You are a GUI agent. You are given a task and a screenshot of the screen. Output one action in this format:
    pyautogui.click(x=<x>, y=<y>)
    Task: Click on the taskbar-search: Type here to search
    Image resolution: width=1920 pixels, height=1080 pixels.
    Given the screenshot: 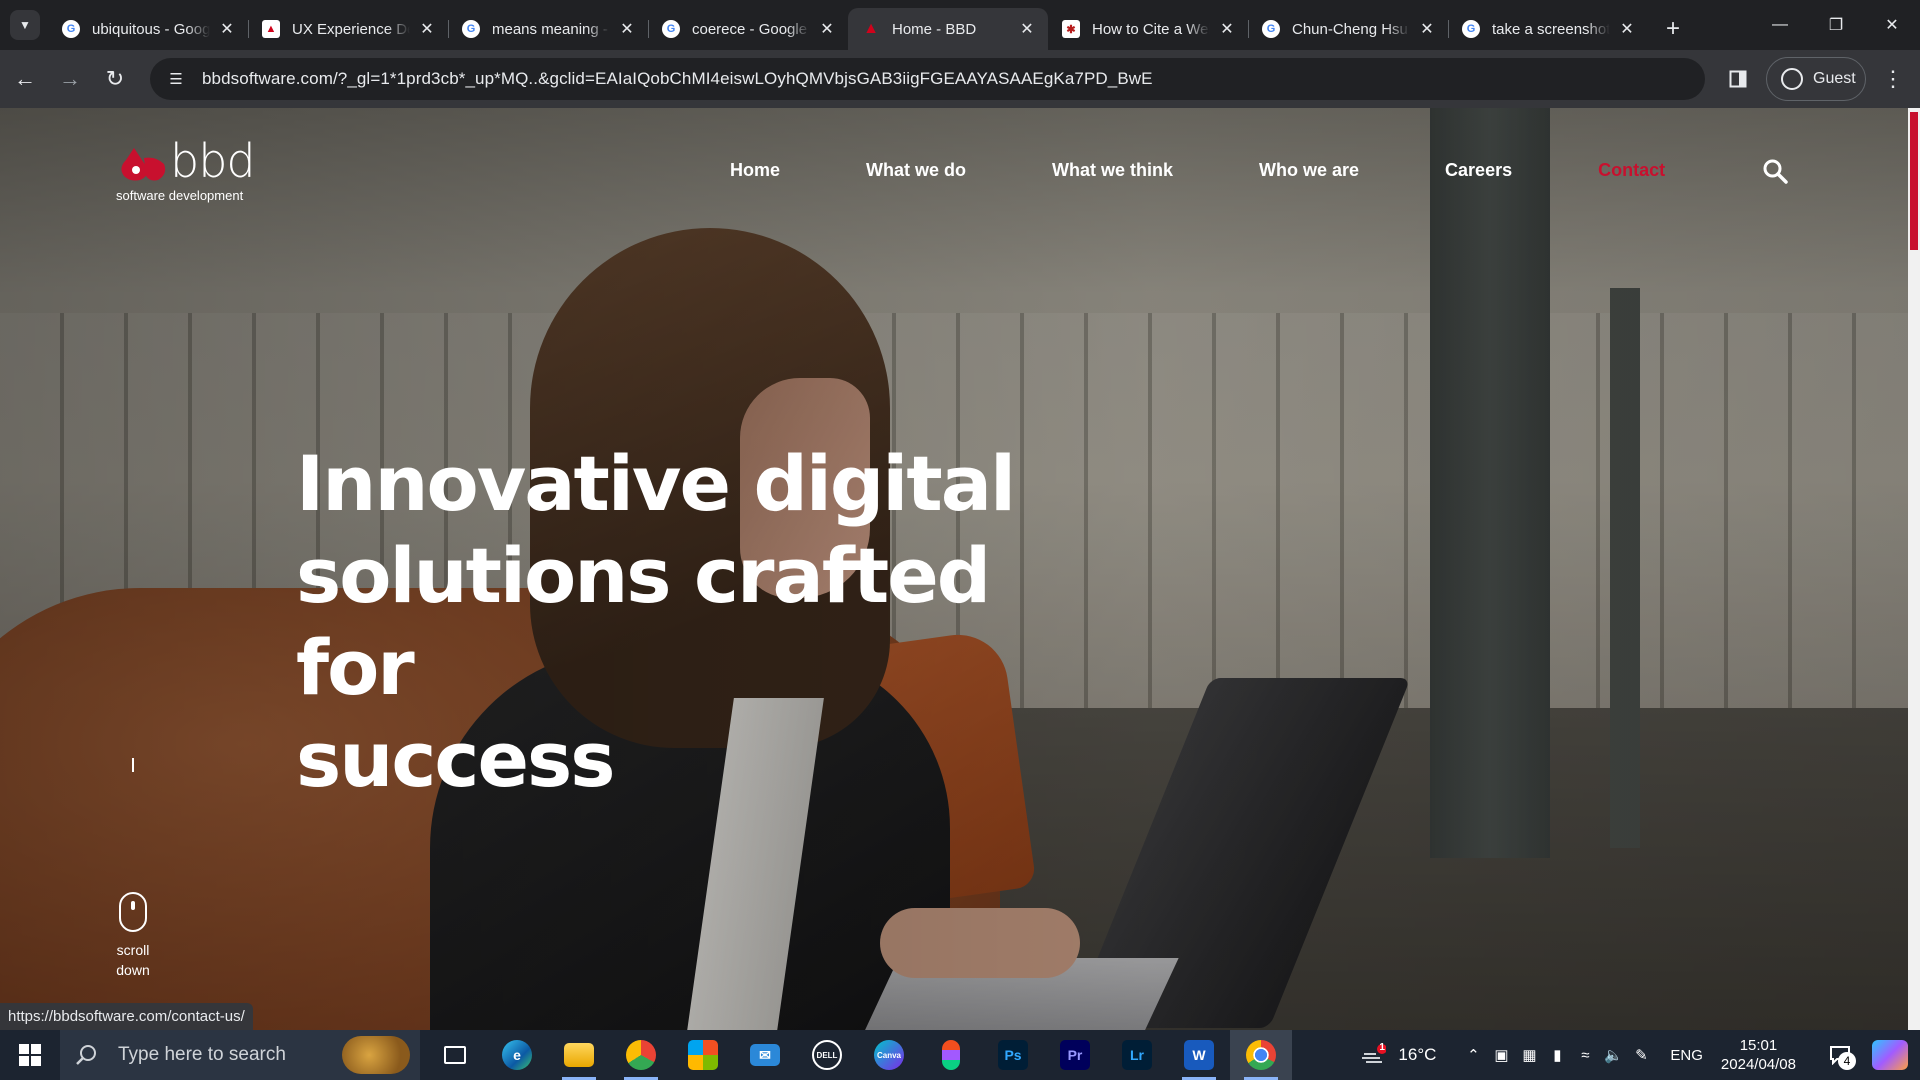 What is the action you would take?
    pyautogui.click(x=240, y=1055)
    